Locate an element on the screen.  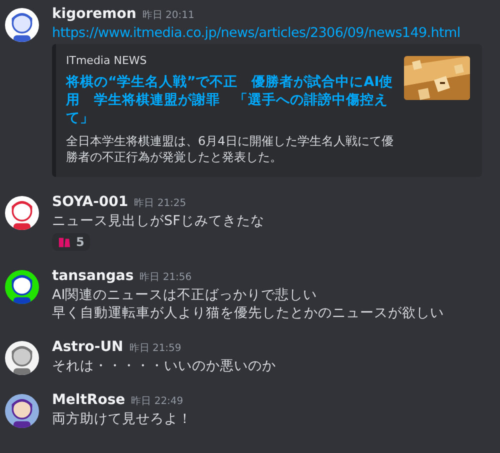
timestamp: 昨日 21:59 is located at coordinates (155, 348).